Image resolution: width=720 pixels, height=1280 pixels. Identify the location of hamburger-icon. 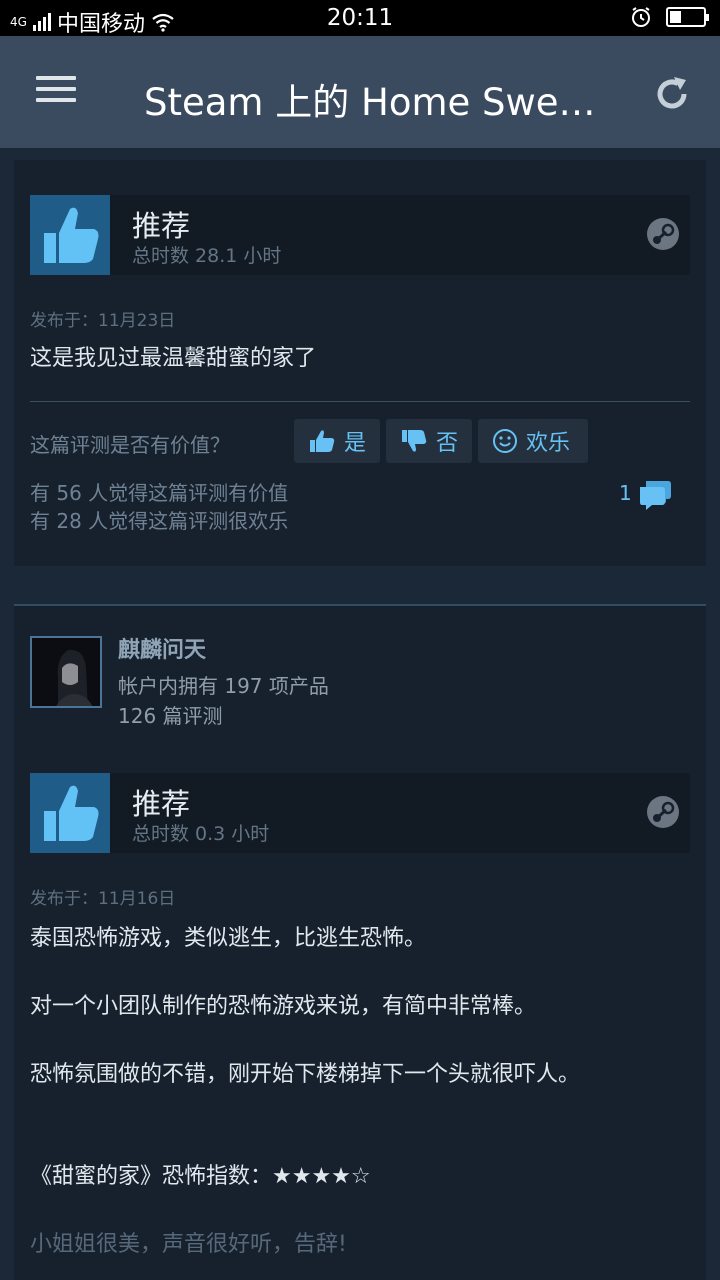
(56, 91).